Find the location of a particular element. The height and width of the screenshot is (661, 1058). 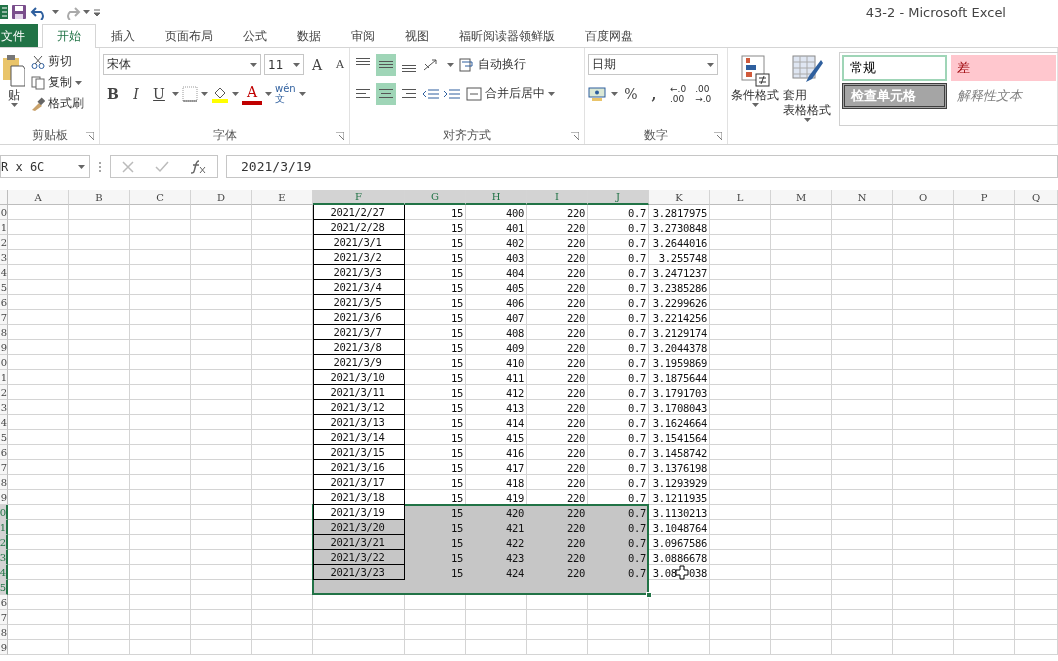

ribbon-tab: 审阅 is located at coordinates (363, 35).